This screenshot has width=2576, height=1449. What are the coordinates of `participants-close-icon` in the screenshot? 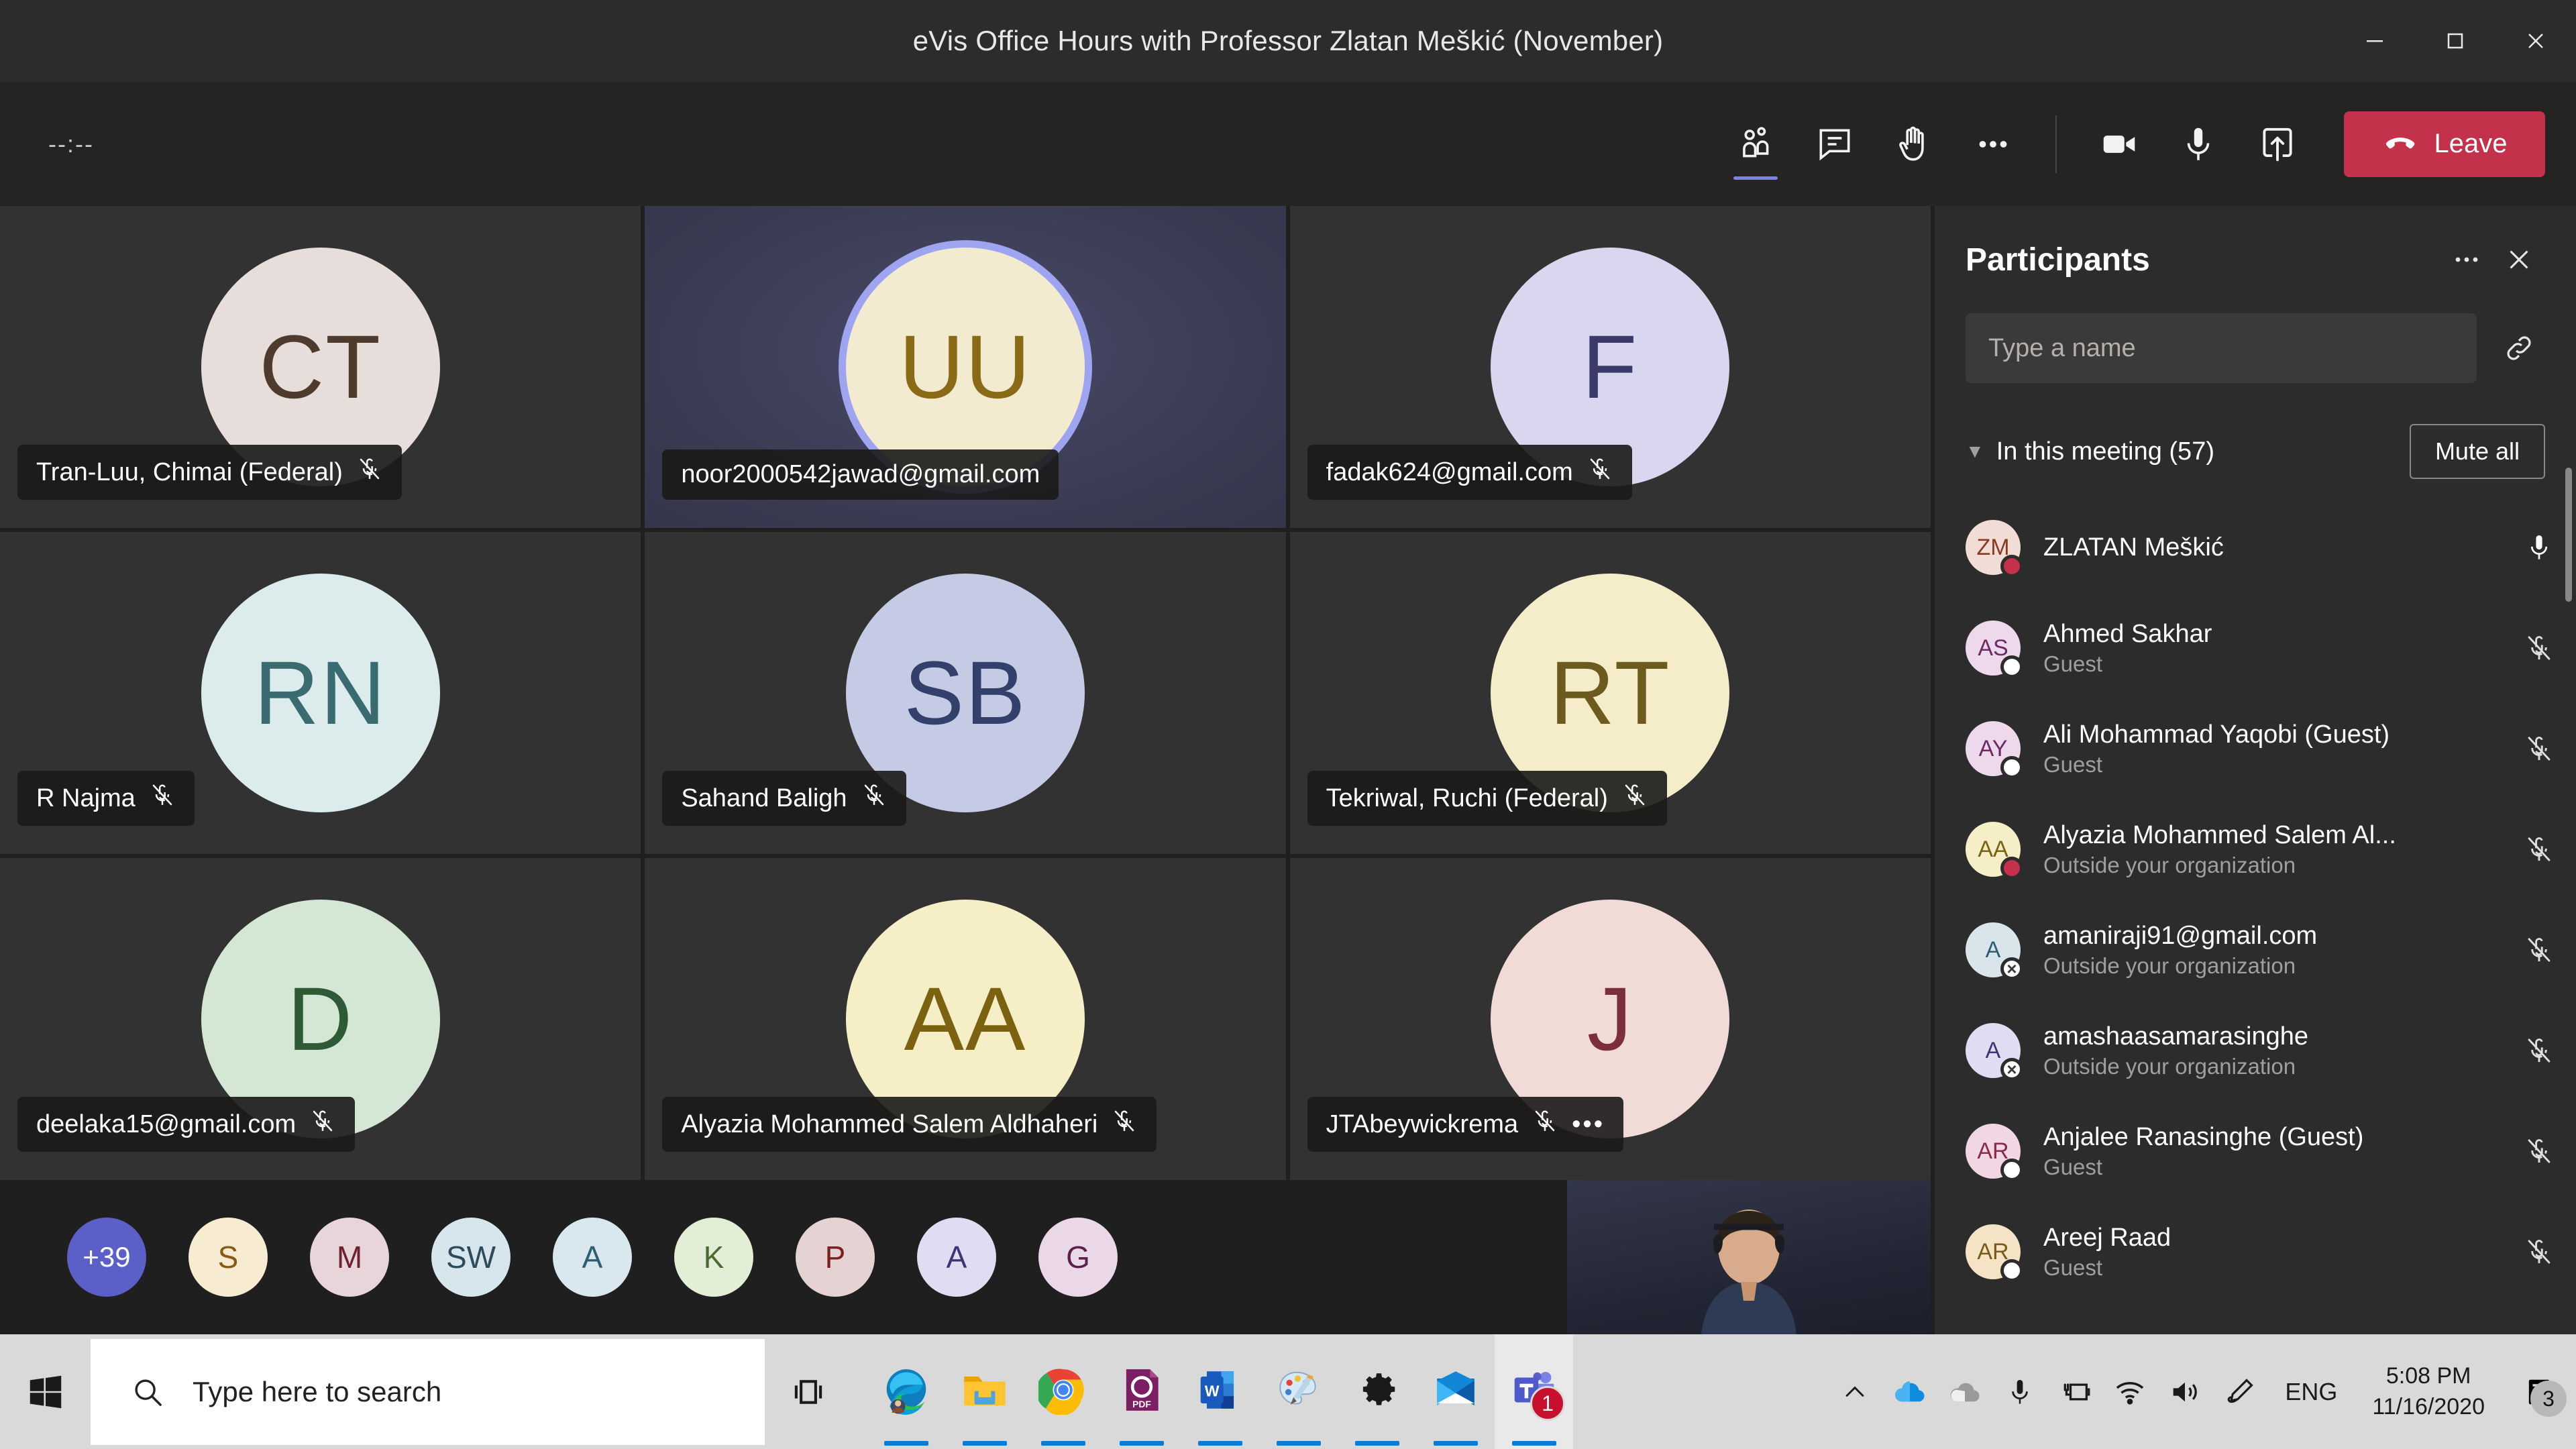 It's located at (2519, 259).